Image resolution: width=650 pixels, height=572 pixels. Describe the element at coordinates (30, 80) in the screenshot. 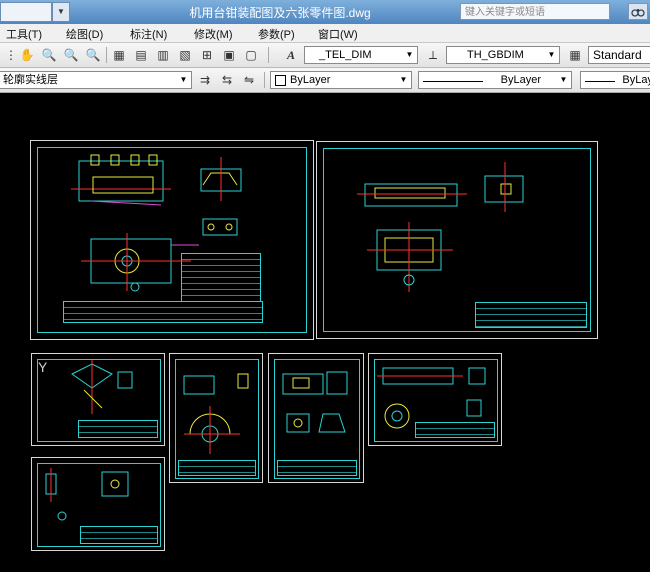

I see `layer-value: 轮廓实线层` at that location.